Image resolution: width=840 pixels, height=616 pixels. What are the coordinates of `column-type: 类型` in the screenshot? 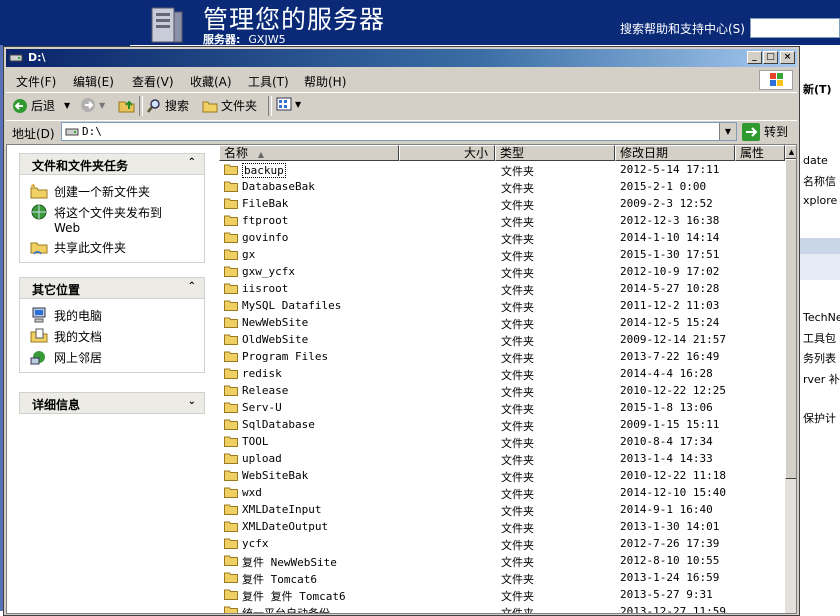 It's located at (555, 153).